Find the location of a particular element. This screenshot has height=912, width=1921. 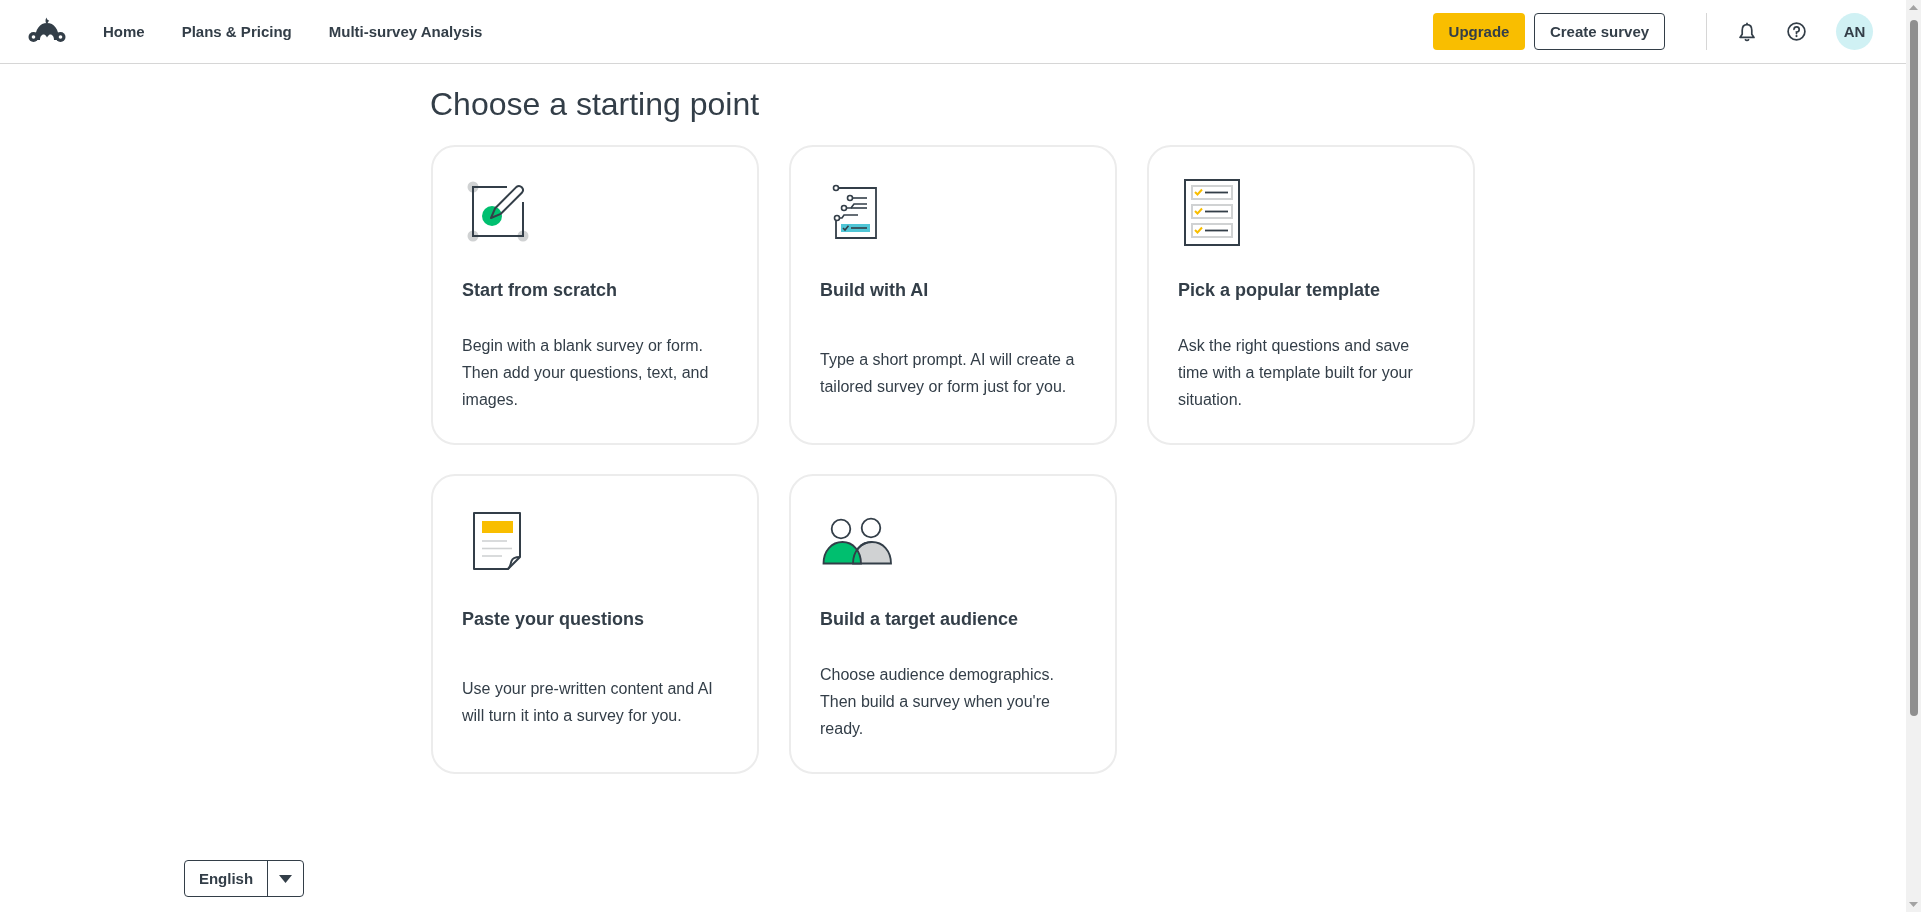

pencil-square-icon is located at coordinates (498, 212).